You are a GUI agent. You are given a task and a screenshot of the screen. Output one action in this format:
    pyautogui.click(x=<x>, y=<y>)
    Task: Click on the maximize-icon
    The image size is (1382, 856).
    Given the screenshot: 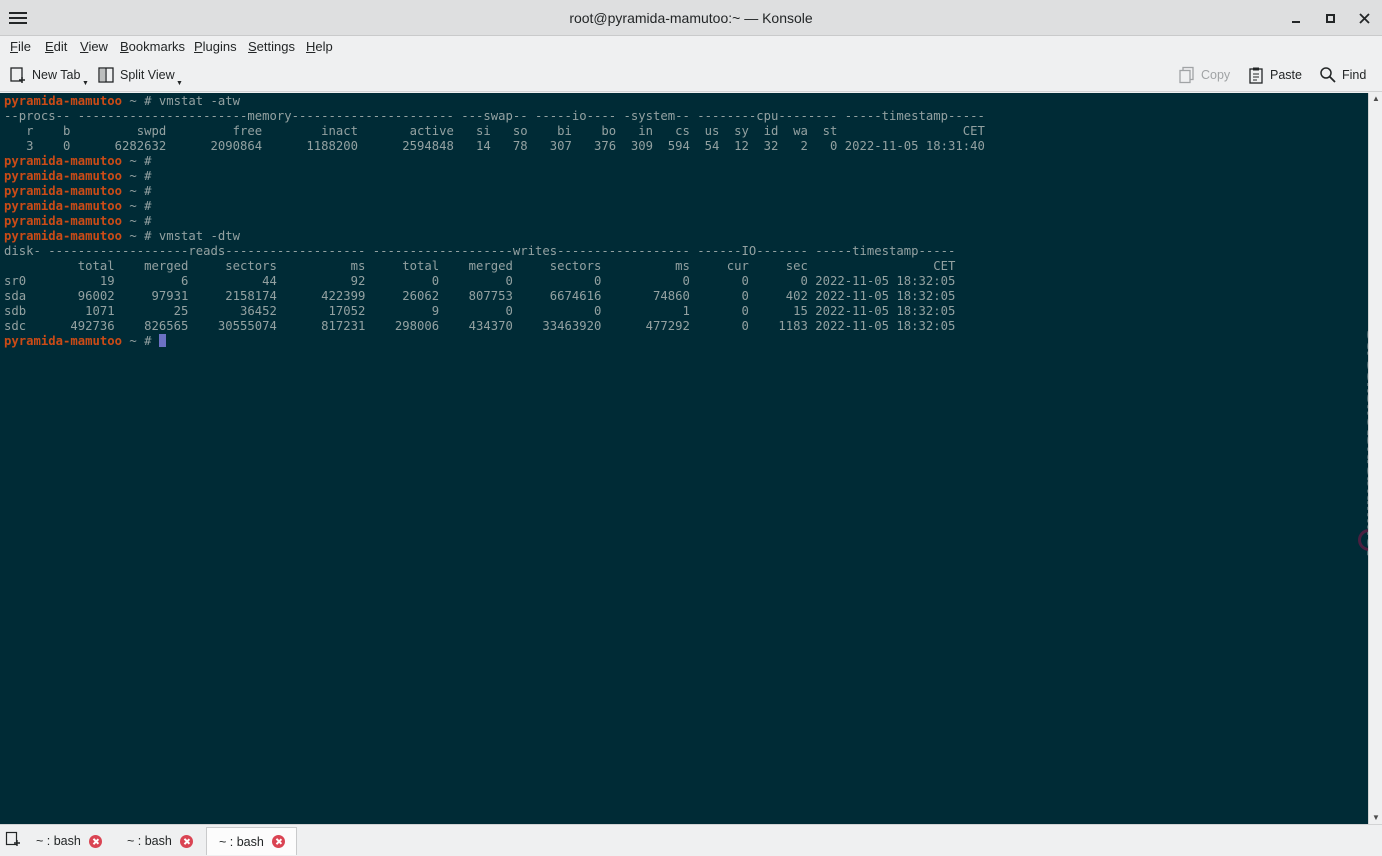 What is the action you would take?
    pyautogui.click(x=1330, y=18)
    